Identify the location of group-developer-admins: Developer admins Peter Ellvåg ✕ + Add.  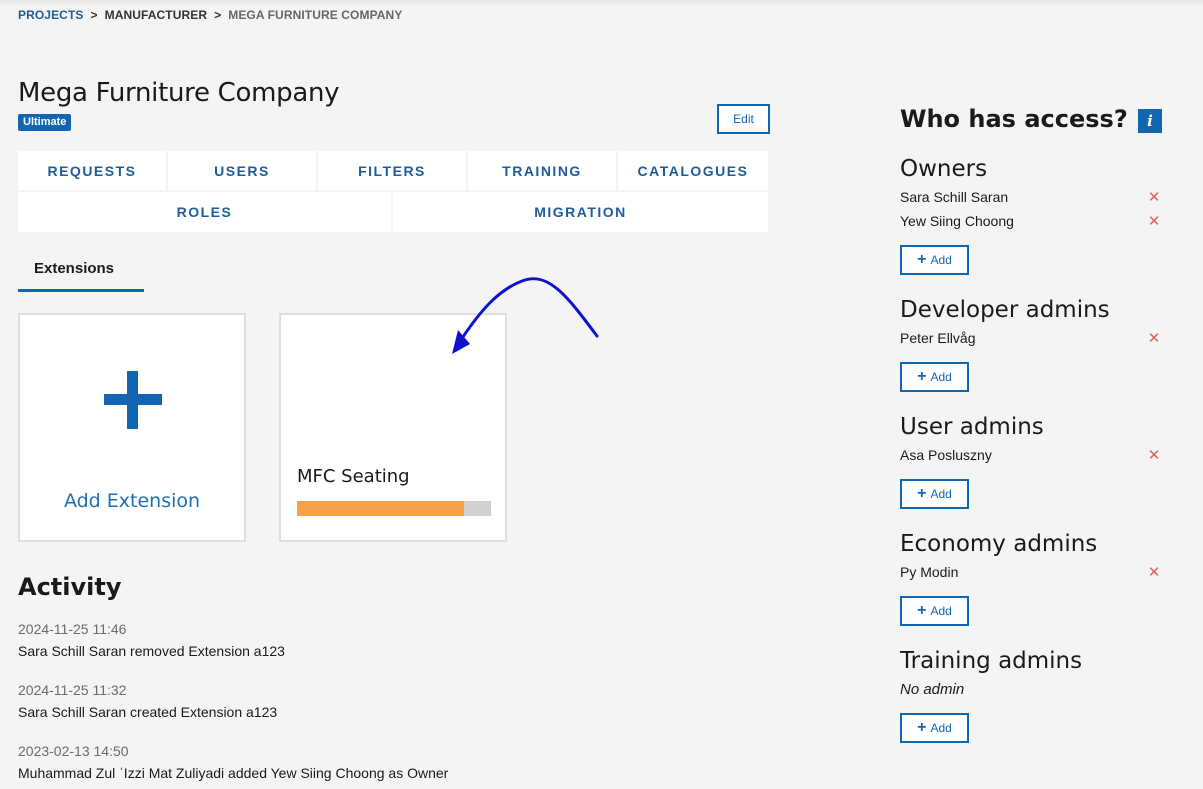
(1031, 343).